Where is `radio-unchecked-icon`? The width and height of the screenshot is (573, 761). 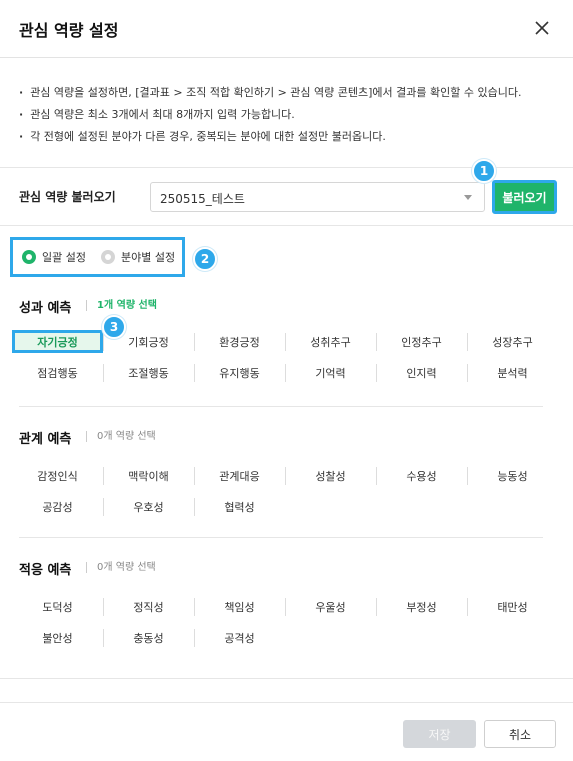 radio-unchecked-icon is located at coordinates (108, 257).